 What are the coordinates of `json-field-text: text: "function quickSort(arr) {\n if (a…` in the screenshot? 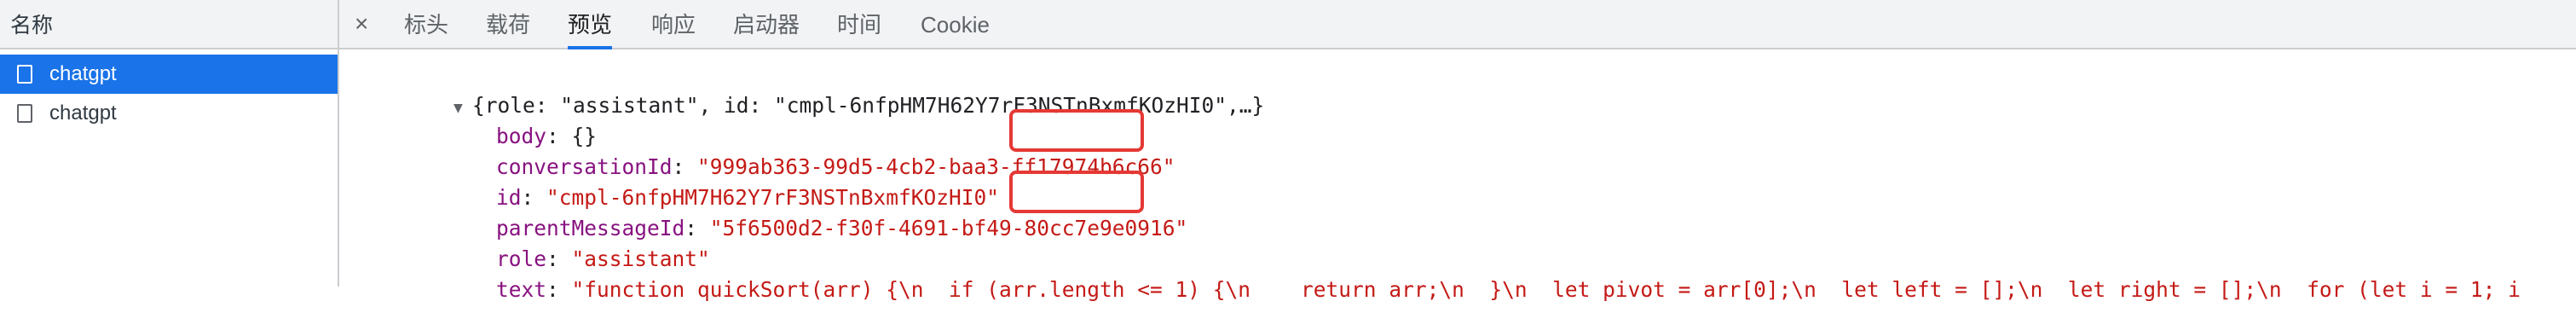 It's located at (1508, 289).